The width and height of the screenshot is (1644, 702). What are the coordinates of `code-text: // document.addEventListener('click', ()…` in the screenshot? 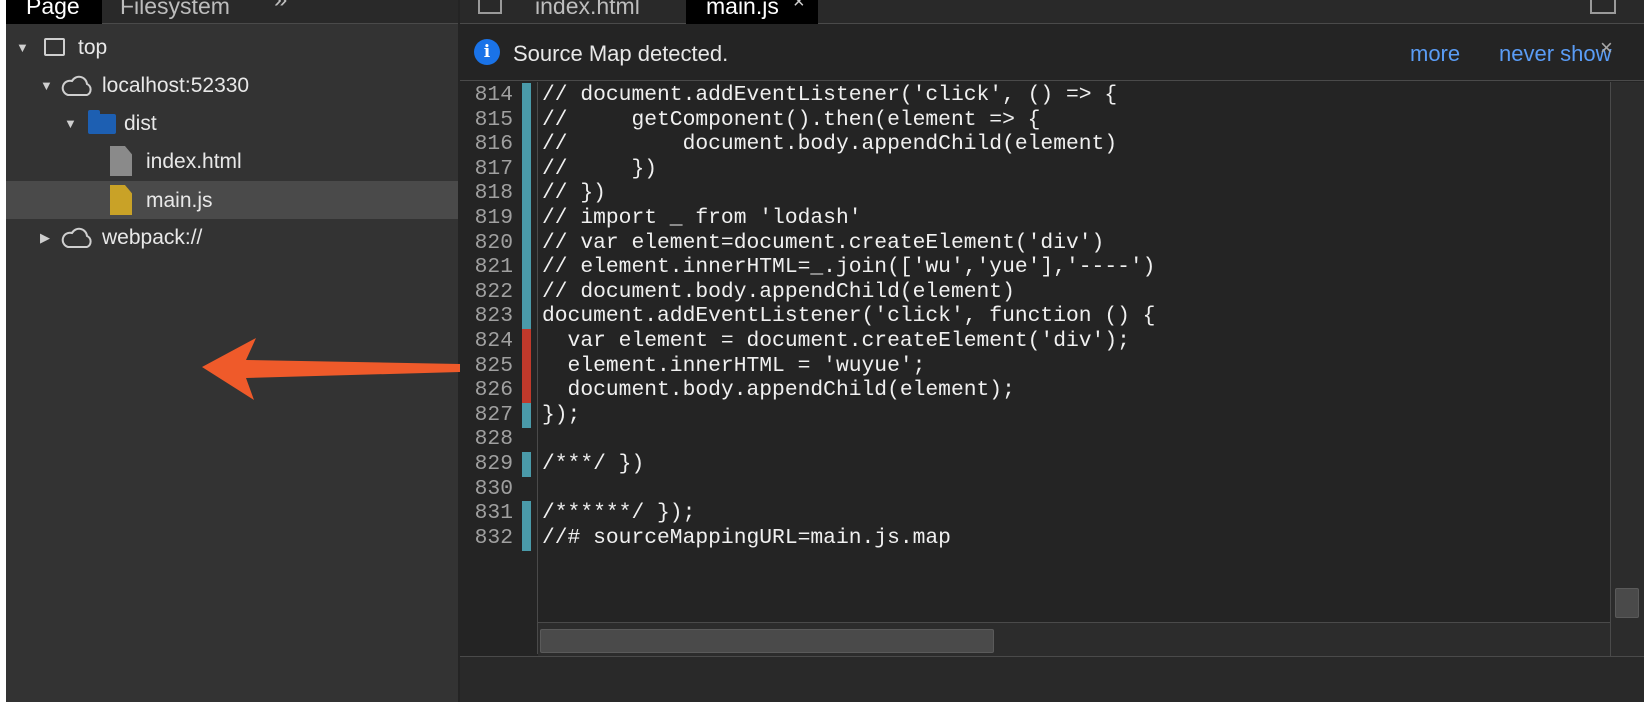 It's located at (830, 95).